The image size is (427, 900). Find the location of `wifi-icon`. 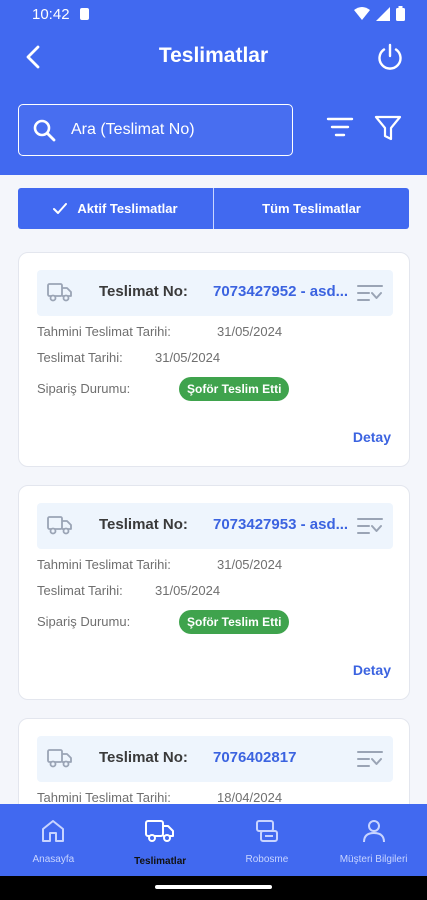

wifi-icon is located at coordinates (362, 13).